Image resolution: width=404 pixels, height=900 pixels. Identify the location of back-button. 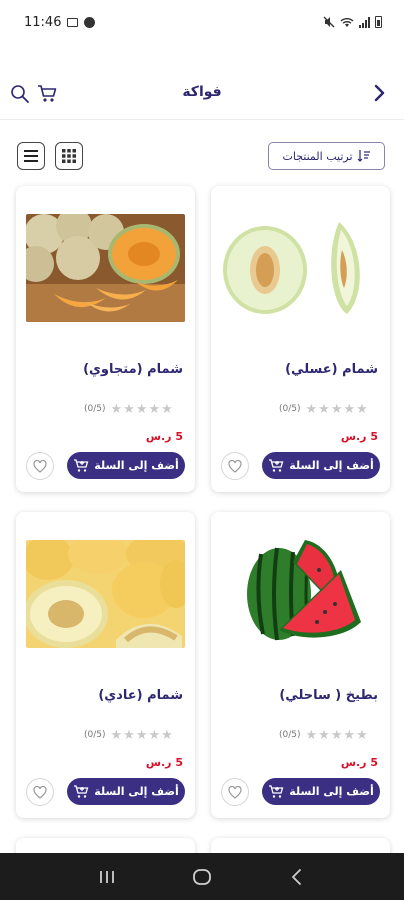
(379, 93).